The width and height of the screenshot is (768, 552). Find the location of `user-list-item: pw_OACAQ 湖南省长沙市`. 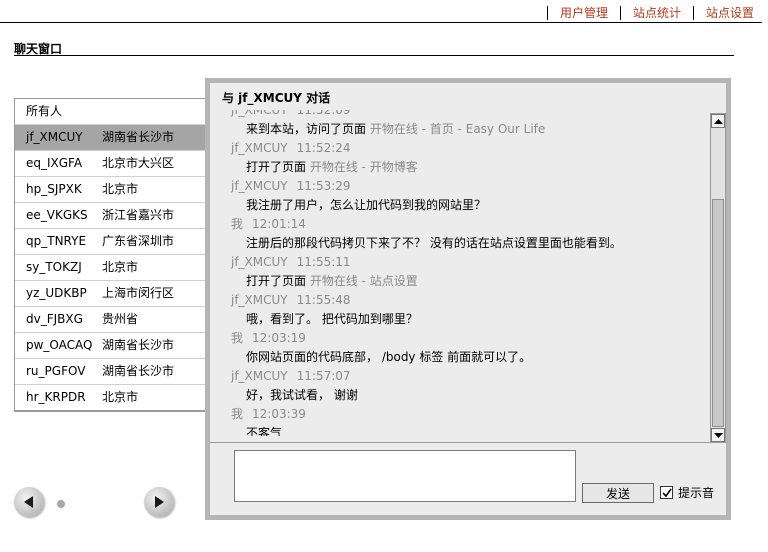

user-list-item: pw_OACAQ 湖南省长沙市 is located at coordinates (110, 346).